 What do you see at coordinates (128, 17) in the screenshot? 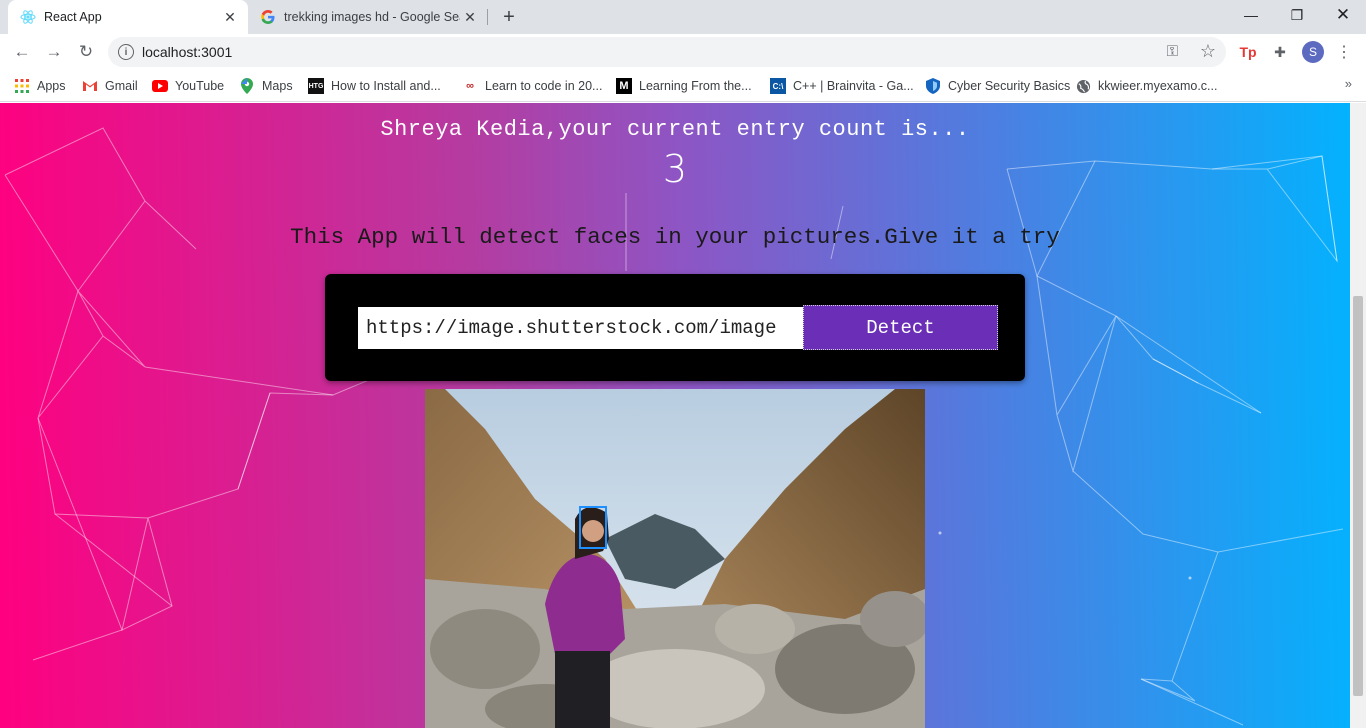
I see `tab-react-app: React App ✕` at bounding box center [128, 17].